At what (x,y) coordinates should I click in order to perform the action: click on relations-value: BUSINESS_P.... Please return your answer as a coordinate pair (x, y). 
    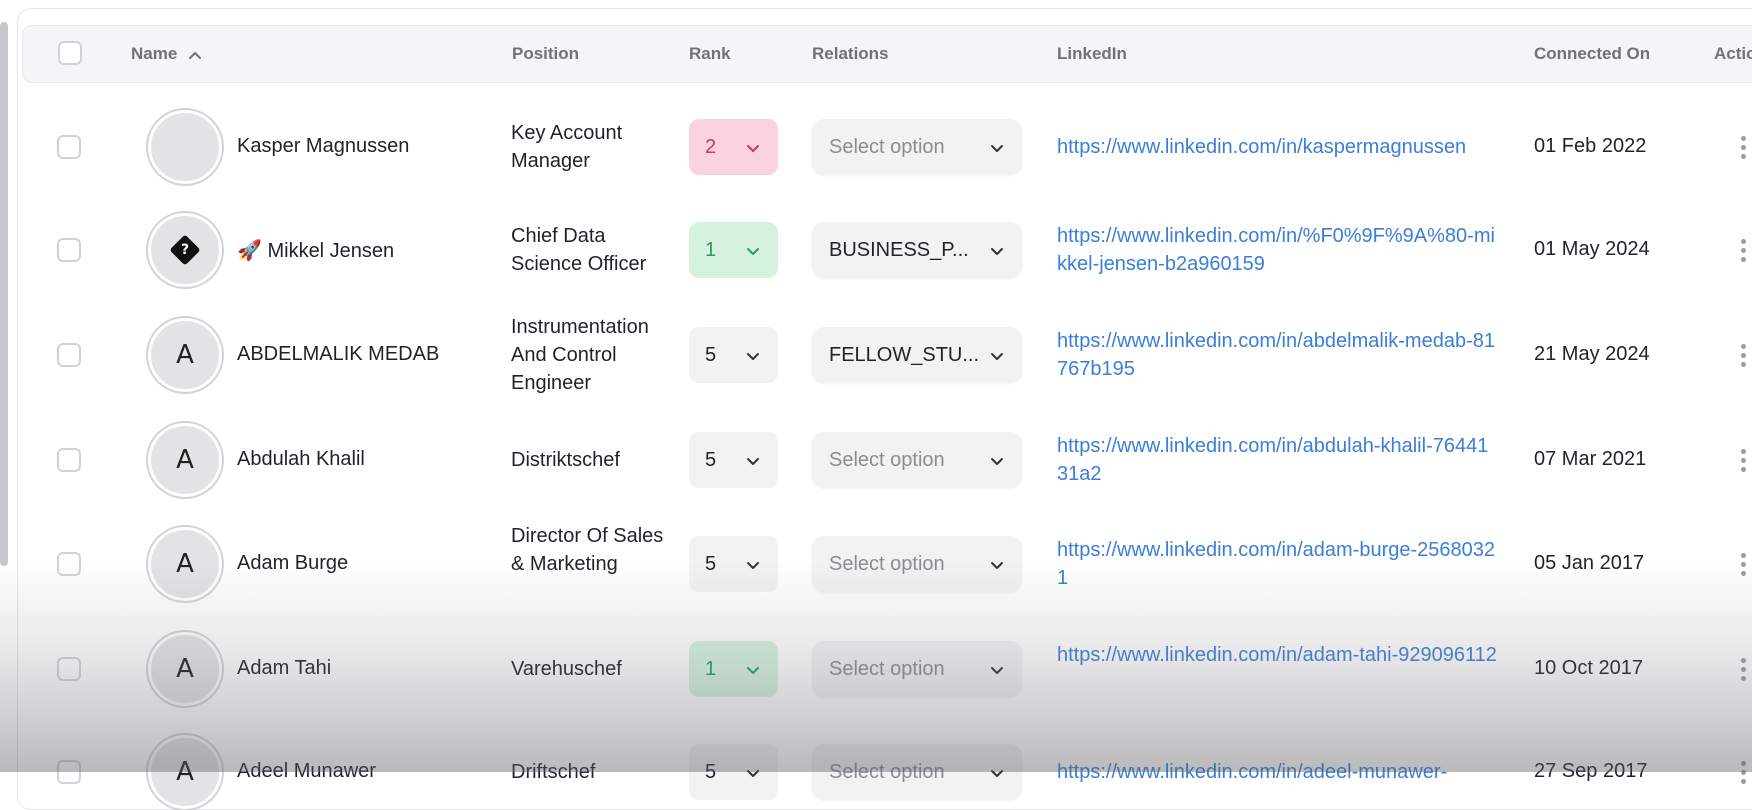
    Looking at the image, I should click on (899, 250).